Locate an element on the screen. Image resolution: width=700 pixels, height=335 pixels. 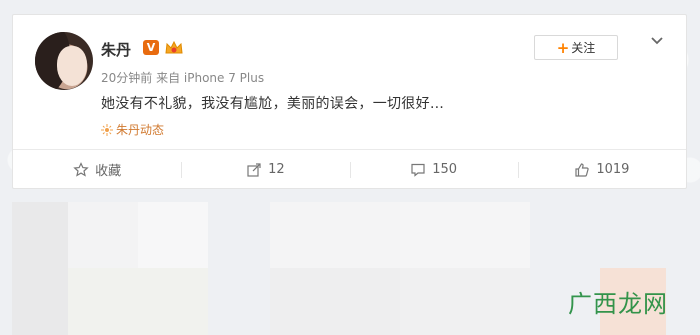
topic-label: 朱丹动态 is located at coordinates (140, 130).